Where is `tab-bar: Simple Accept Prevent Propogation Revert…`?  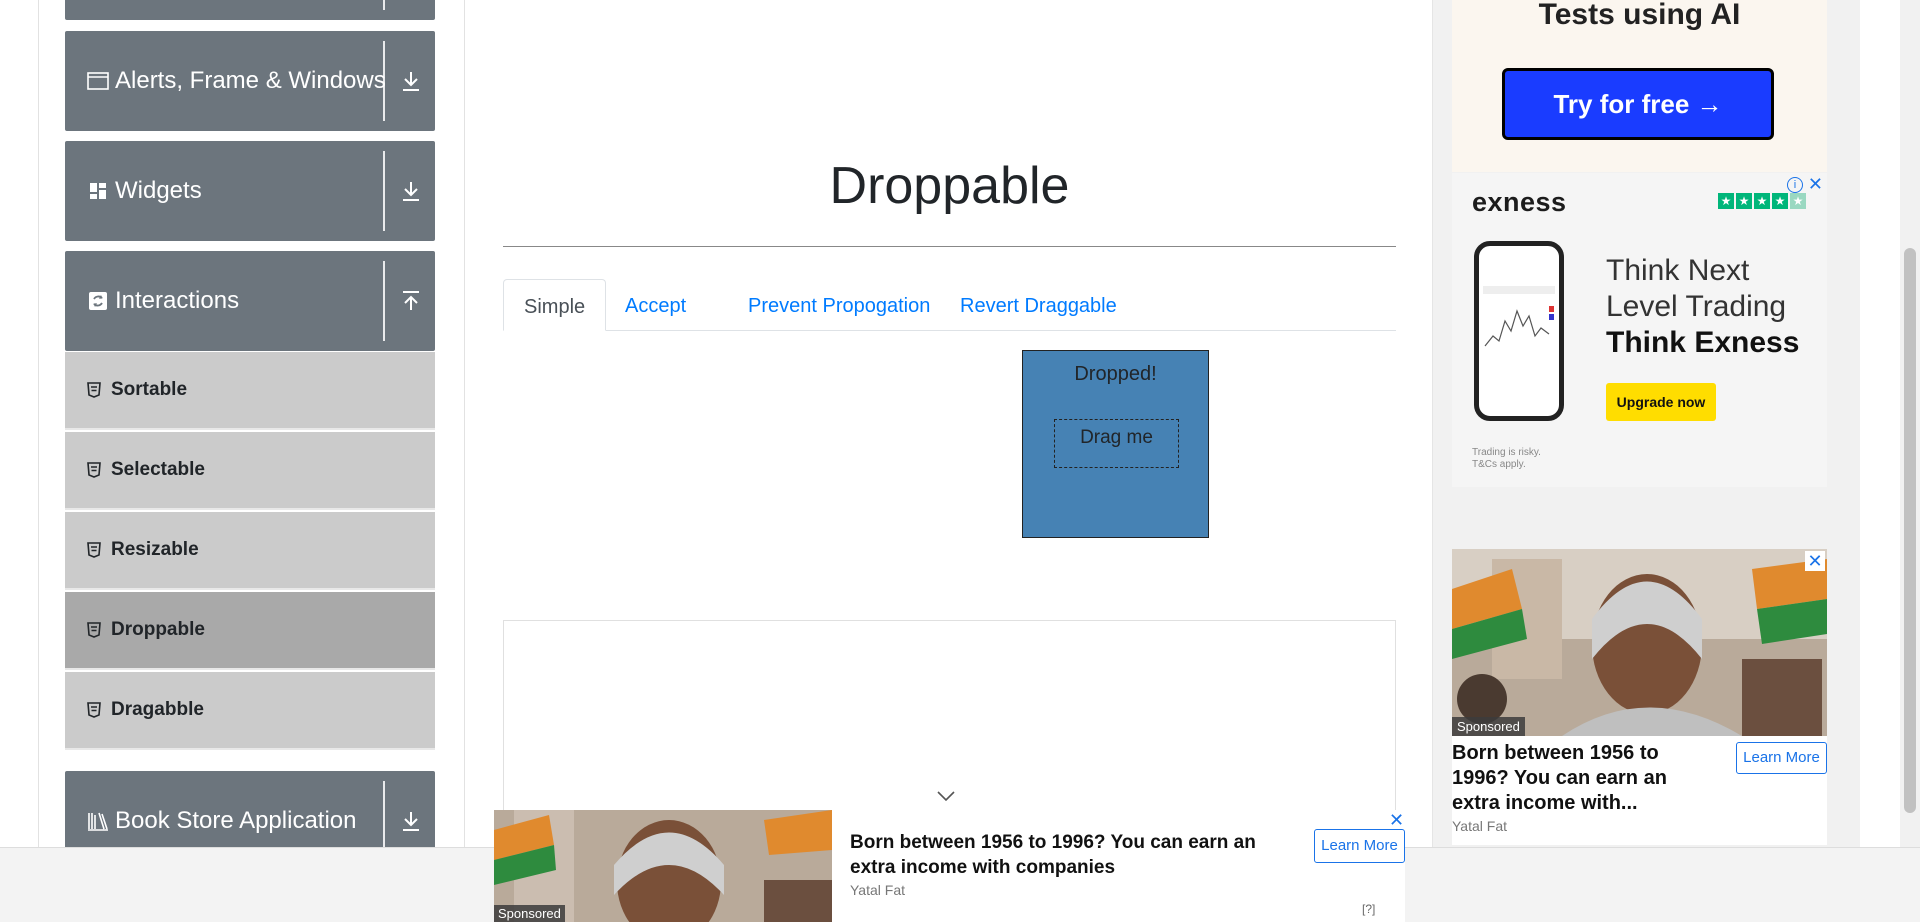 tab-bar: Simple Accept Prevent Propogation Revert… is located at coordinates (949, 305).